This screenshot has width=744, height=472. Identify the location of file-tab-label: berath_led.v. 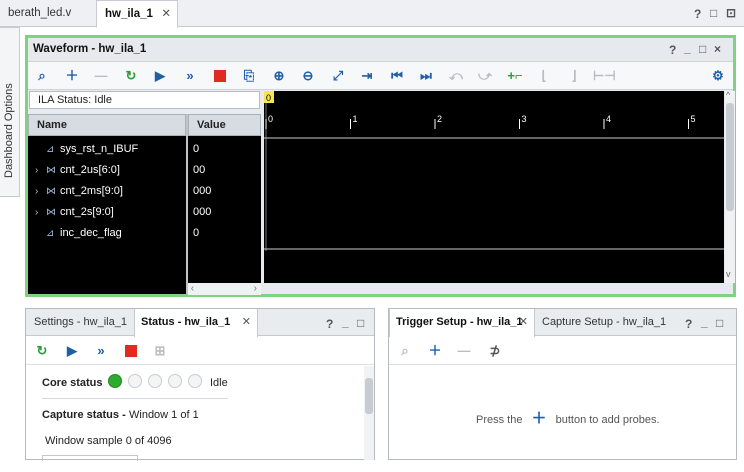
(40, 13).